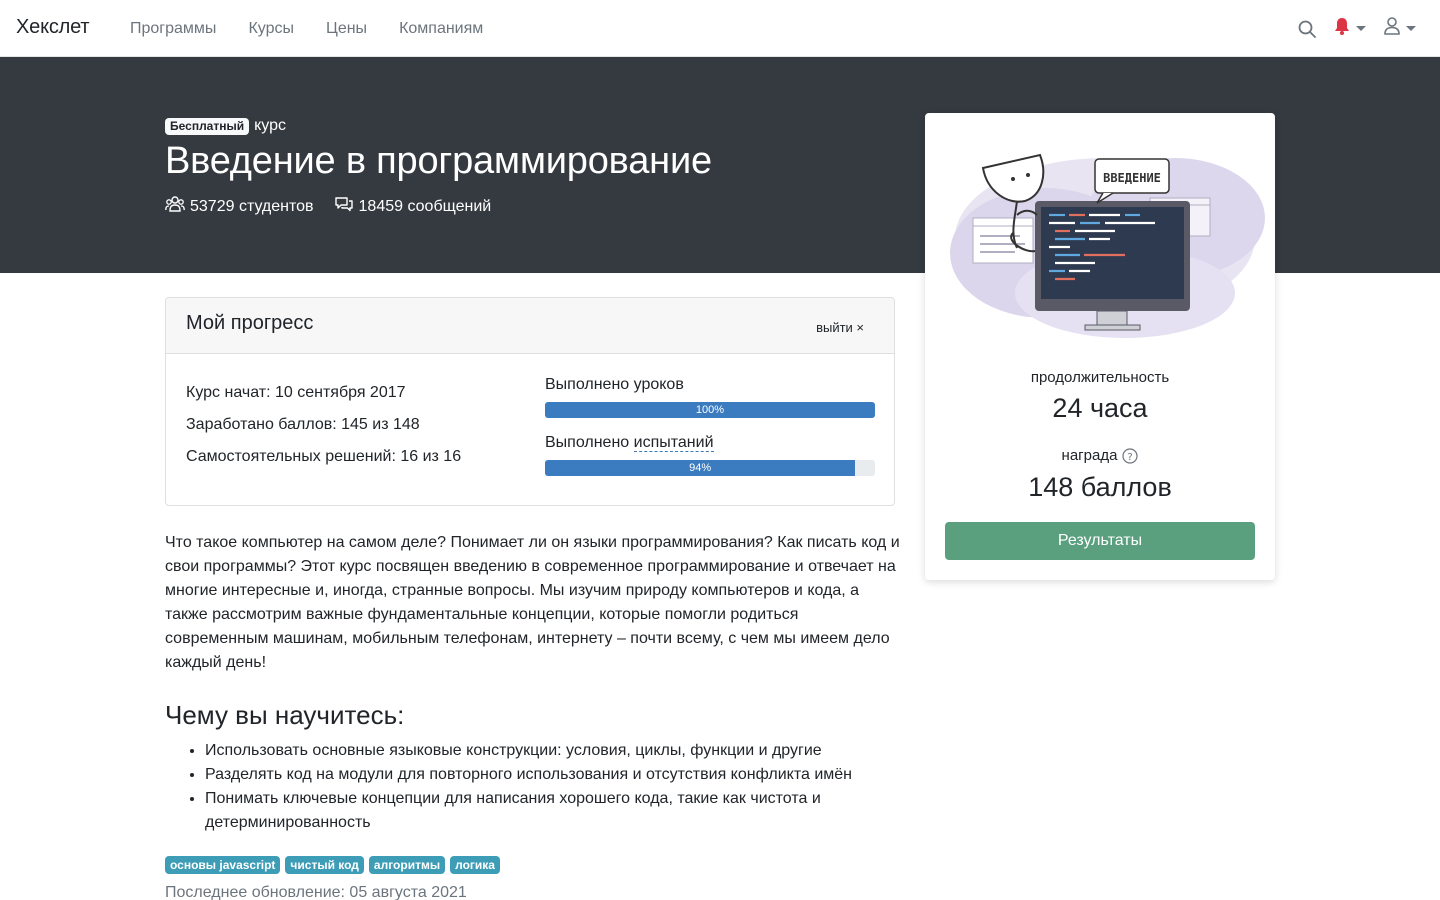 Image resolution: width=1440 pixels, height=900 pixels. Describe the element at coordinates (840, 327) in the screenshot. I see `leave-course-button: выйти ×` at that location.